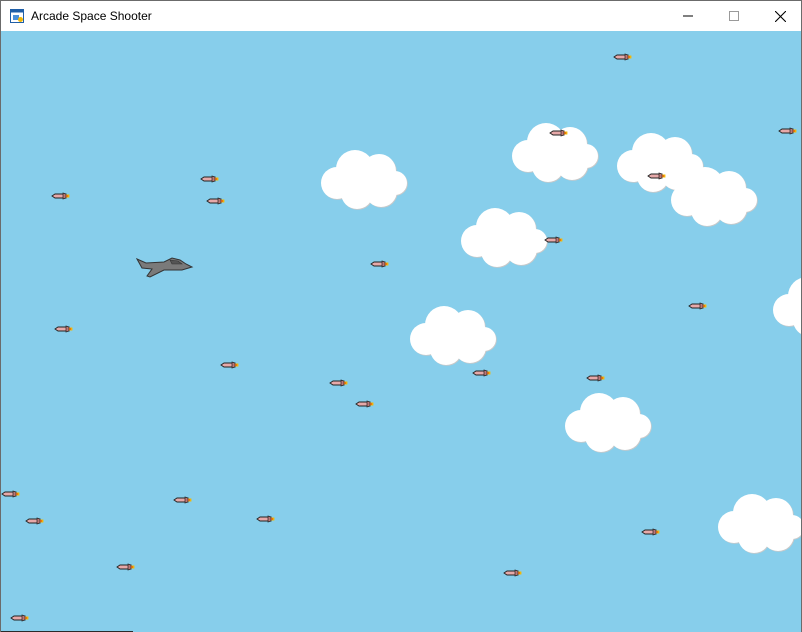 Image resolution: width=802 pixels, height=632 pixels. I want to click on close-button, so click(779, 16).